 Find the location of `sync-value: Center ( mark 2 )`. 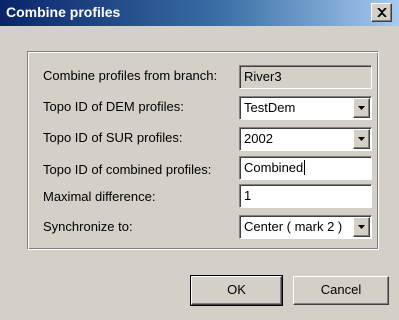

sync-value: Center ( mark 2 ) is located at coordinates (293, 226).